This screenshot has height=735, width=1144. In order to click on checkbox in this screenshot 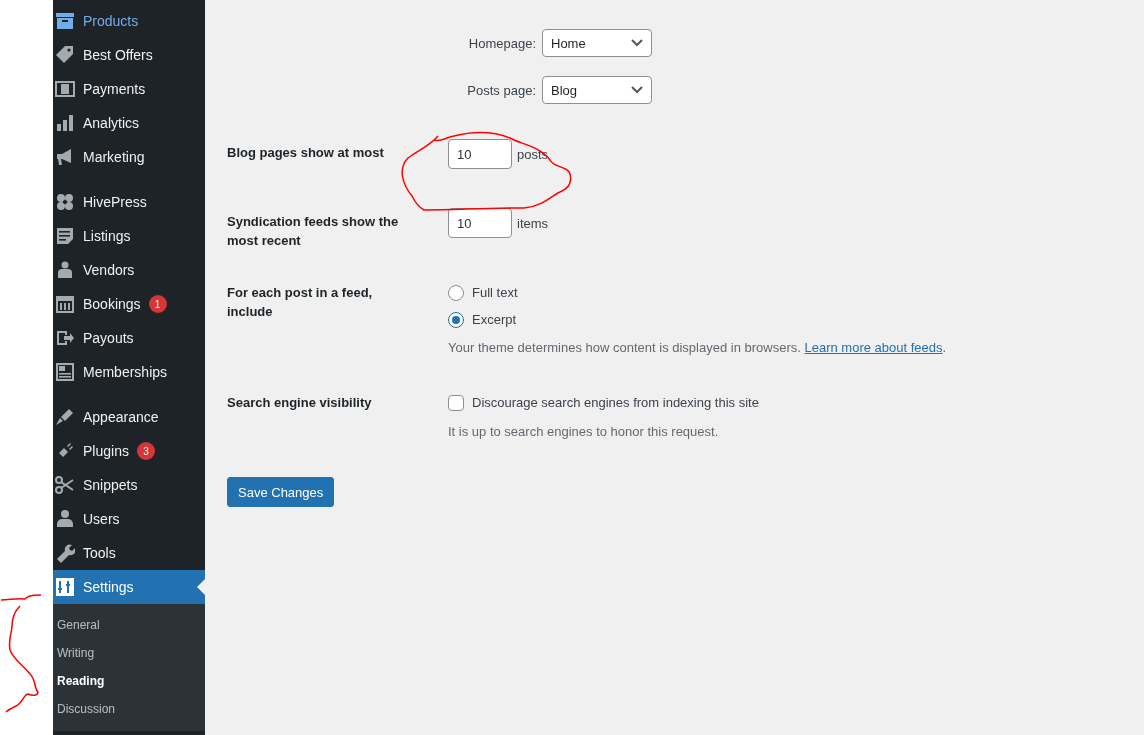, I will do `click(456, 402)`.